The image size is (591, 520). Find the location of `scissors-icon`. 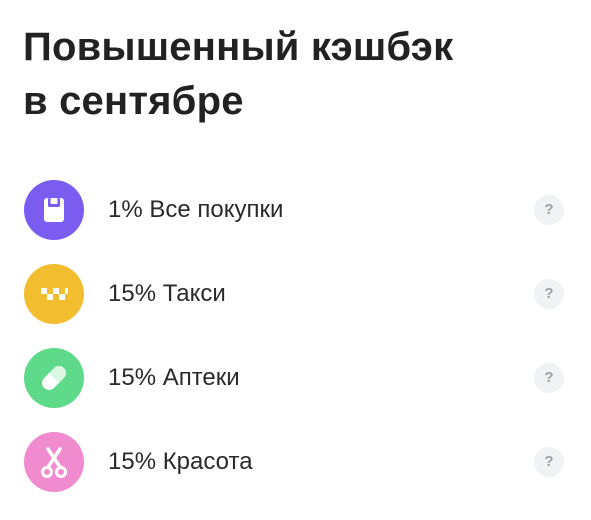

scissors-icon is located at coordinates (54, 462).